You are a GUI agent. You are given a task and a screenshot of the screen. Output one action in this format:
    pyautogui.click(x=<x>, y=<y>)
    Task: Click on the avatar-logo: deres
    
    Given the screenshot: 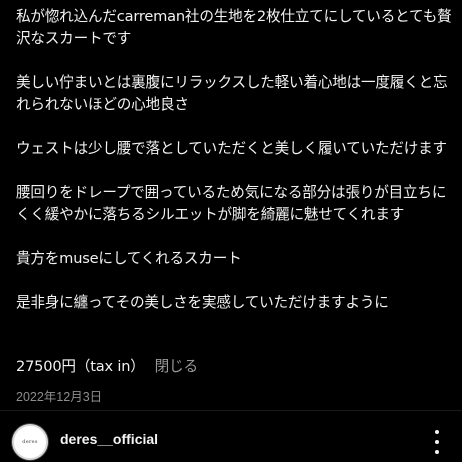 What is the action you would take?
    pyautogui.click(x=30, y=442)
    